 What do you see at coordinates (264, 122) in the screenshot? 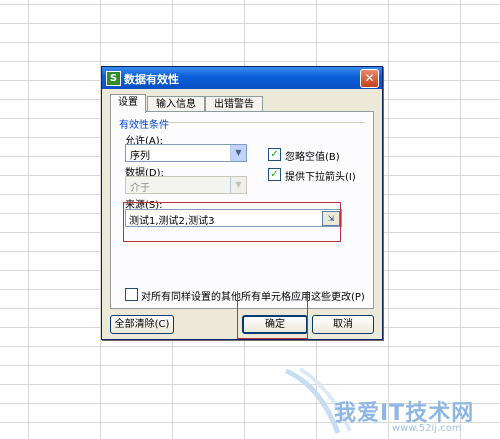
I see `group-divider` at bounding box center [264, 122].